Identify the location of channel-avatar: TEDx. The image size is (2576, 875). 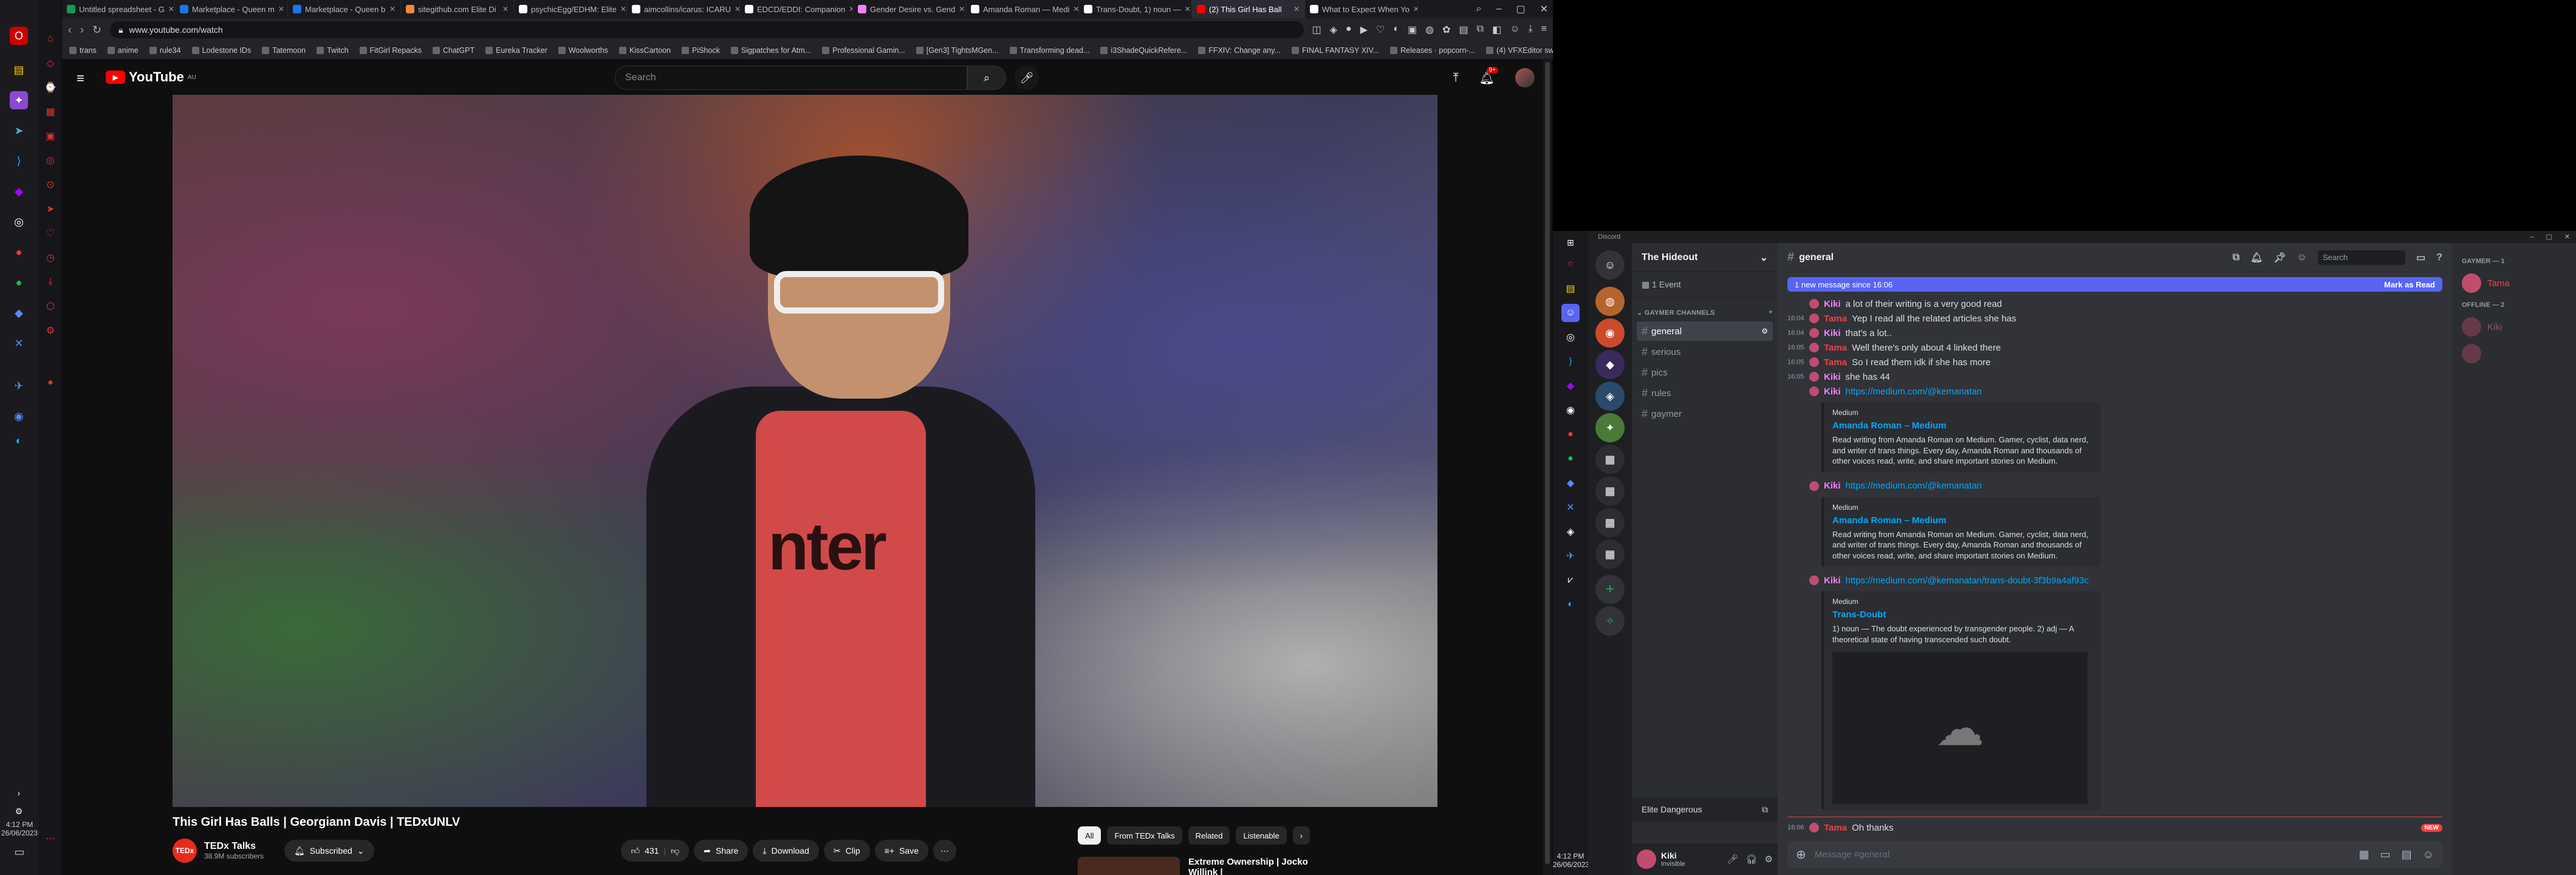
(185, 851).